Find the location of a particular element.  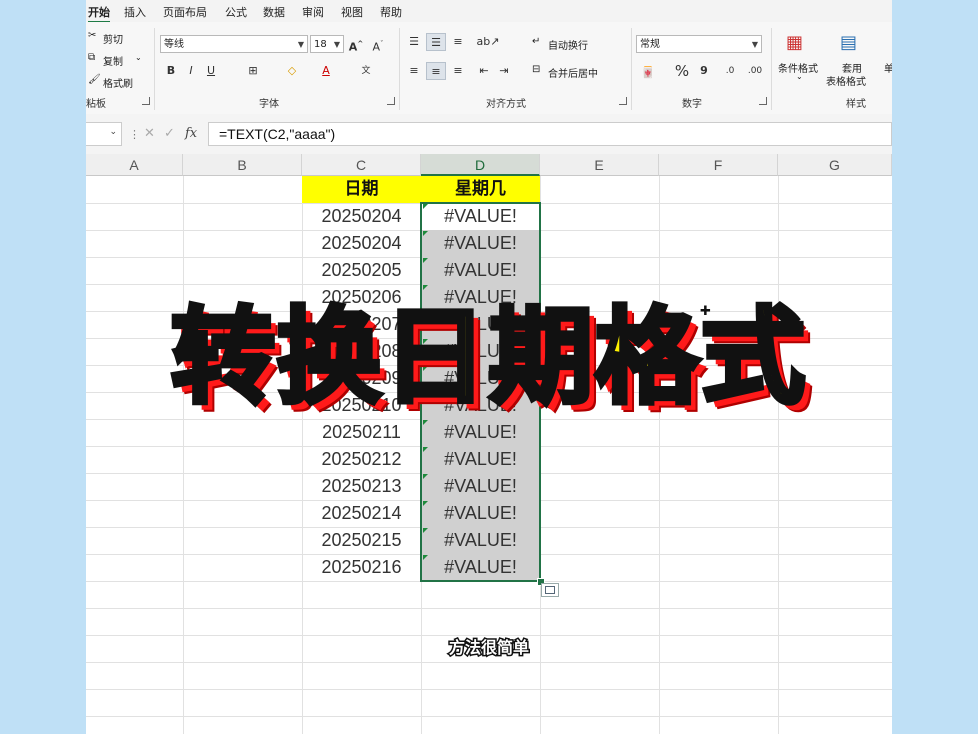

date-cell: 20250216 is located at coordinates (361, 567).